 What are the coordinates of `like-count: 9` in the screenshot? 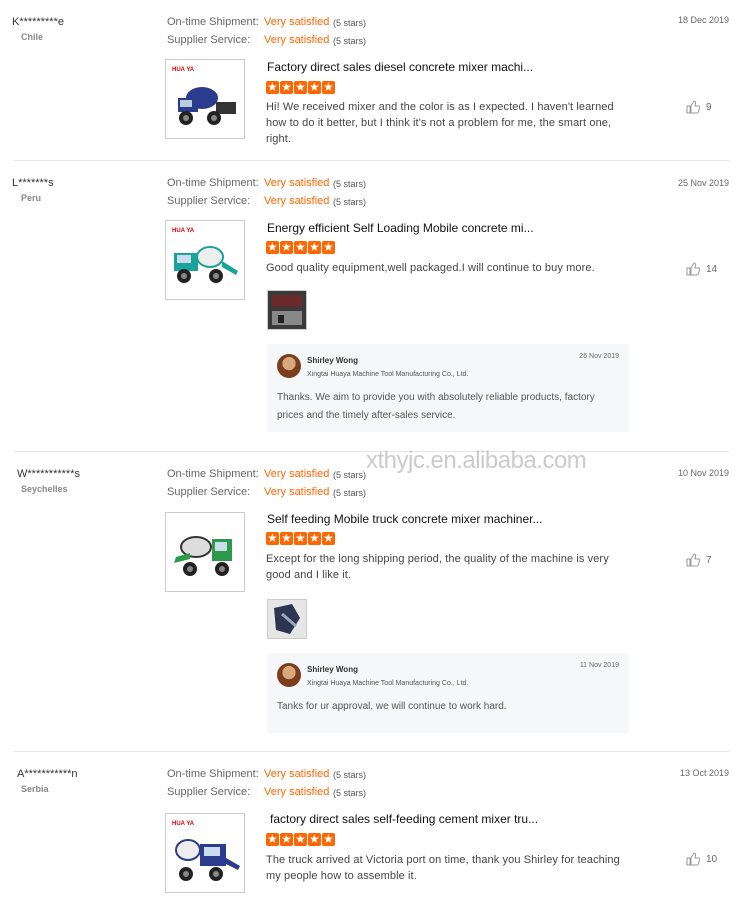 It's located at (709, 107).